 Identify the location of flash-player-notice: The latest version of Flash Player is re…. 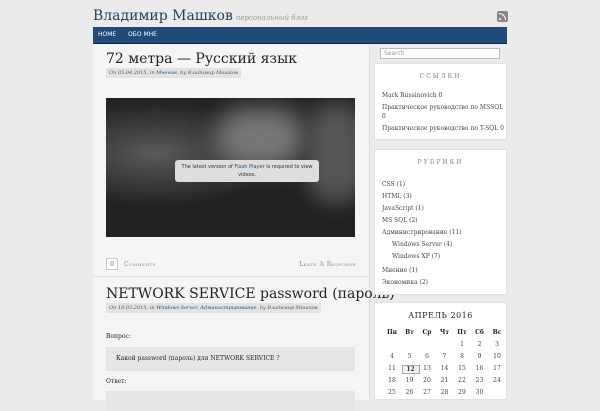
(247, 171).